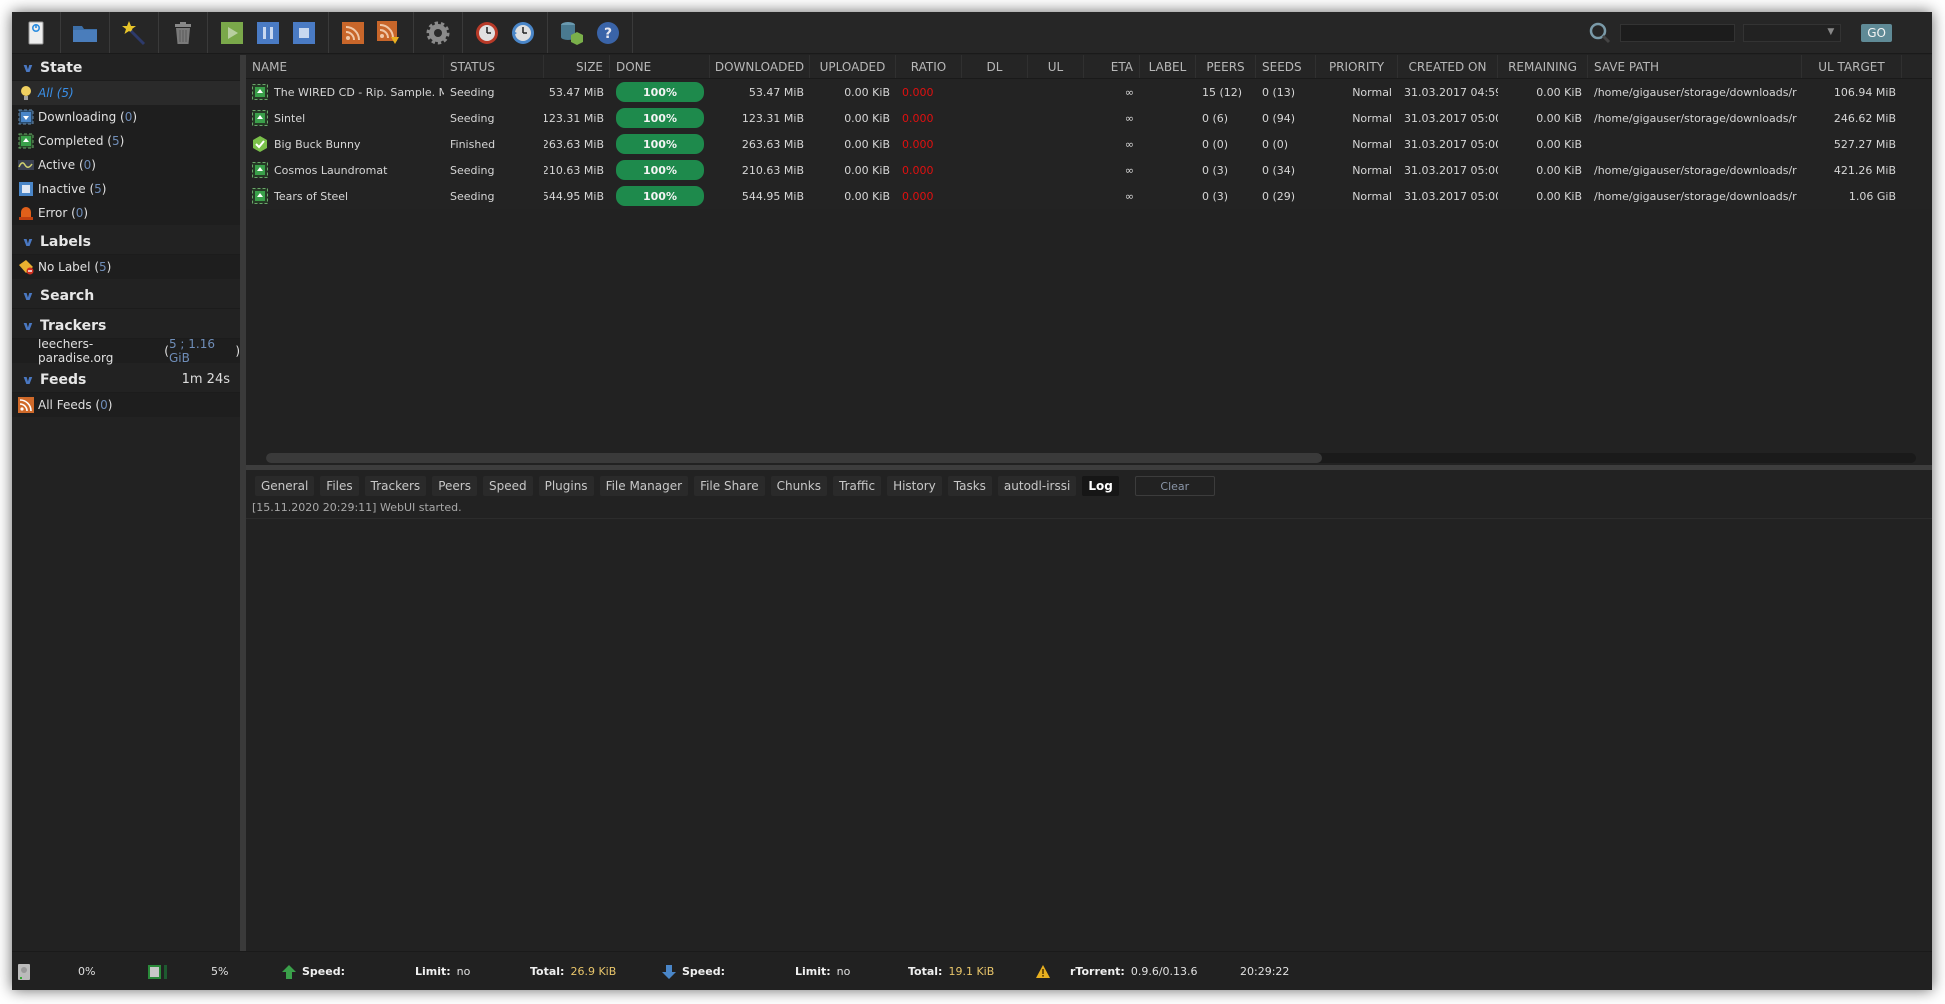 The width and height of the screenshot is (1945, 1004). Describe the element at coordinates (438, 33) in the screenshot. I see `settings-button` at that location.